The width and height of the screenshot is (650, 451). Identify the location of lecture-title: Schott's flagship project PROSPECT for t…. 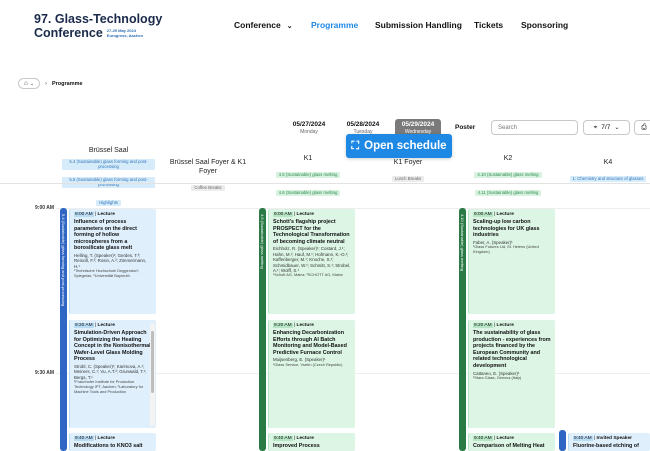
(311, 232).